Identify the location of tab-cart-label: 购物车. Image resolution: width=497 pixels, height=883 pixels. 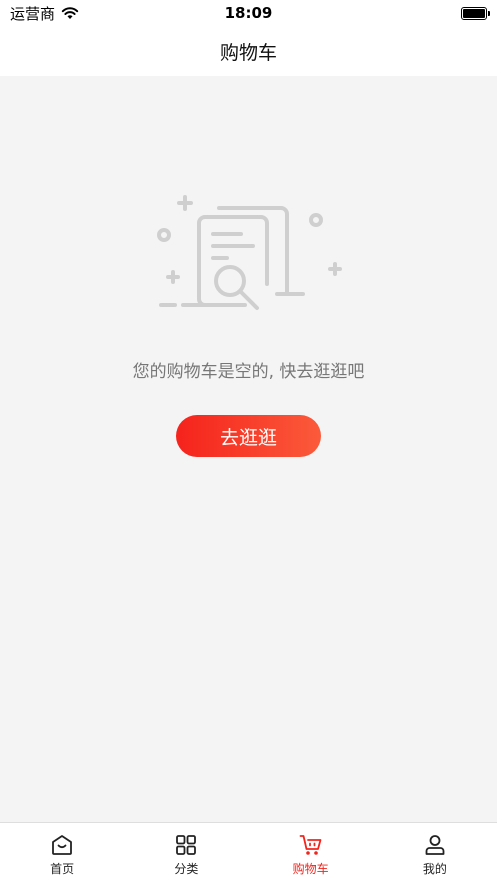
(310, 869).